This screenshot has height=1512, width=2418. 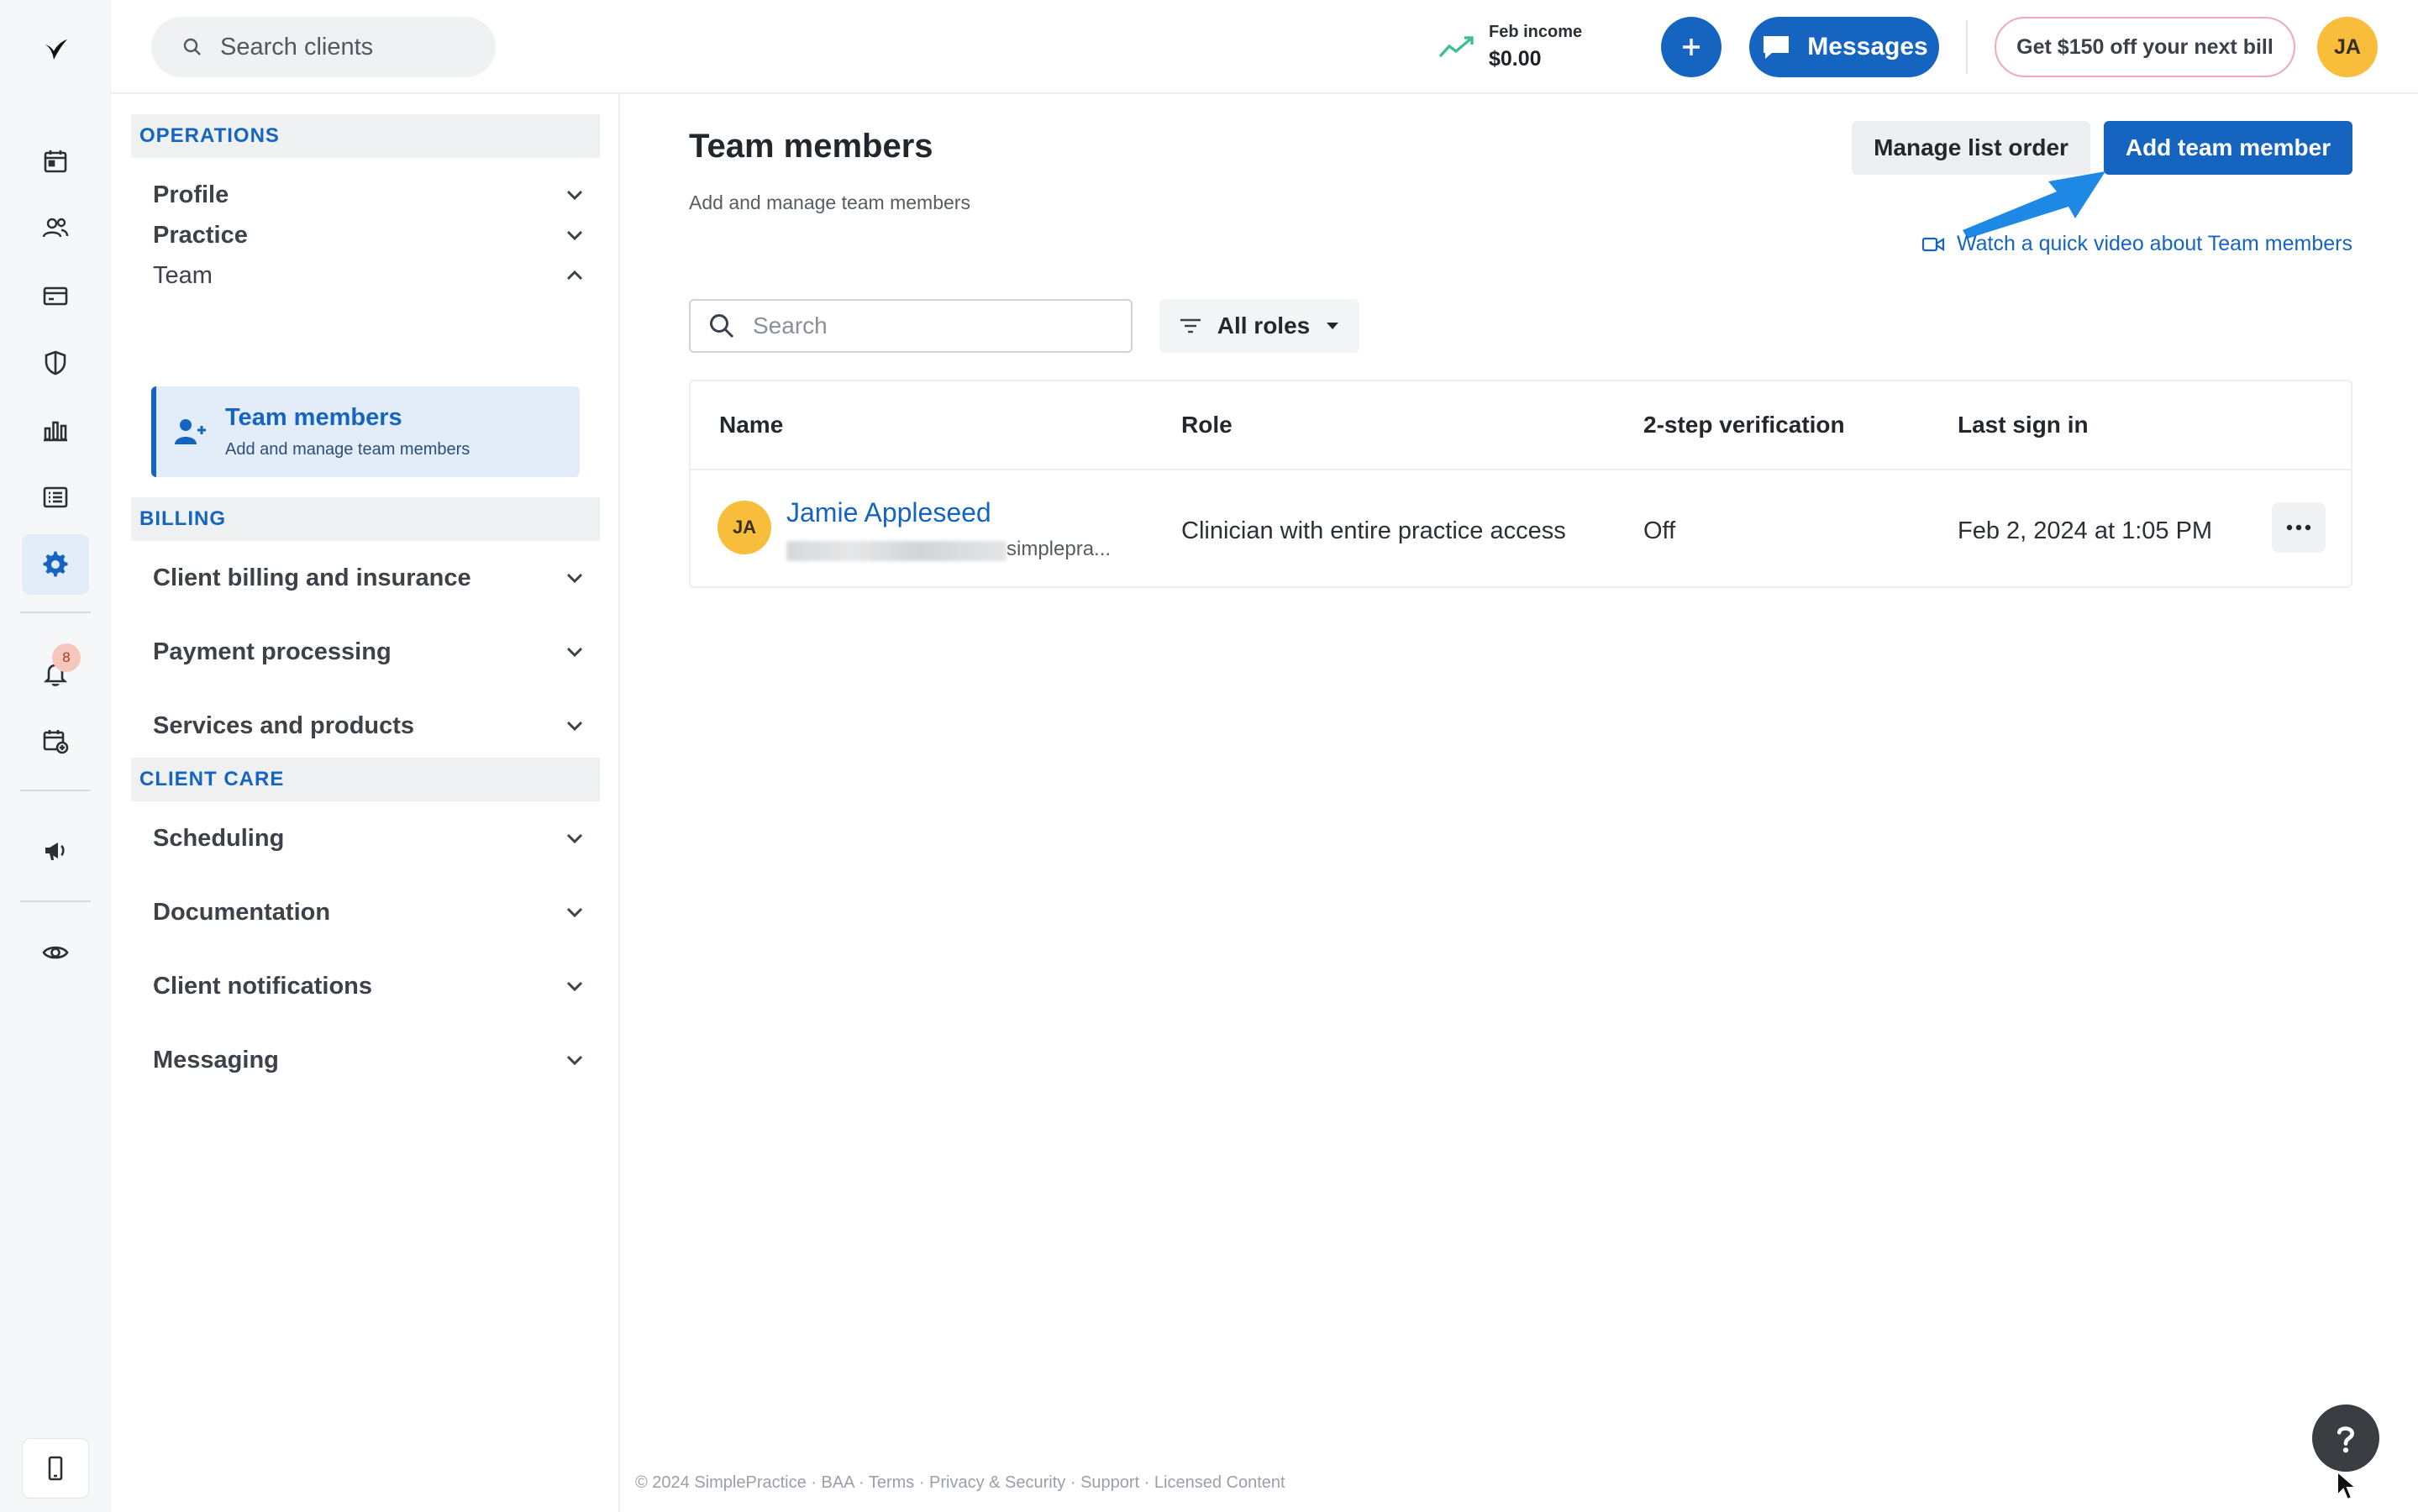 What do you see at coordinates (219, 838) in the screenshot?
I see `nav-scheduling-label: Scheduling` at bounding box center [219, 838].